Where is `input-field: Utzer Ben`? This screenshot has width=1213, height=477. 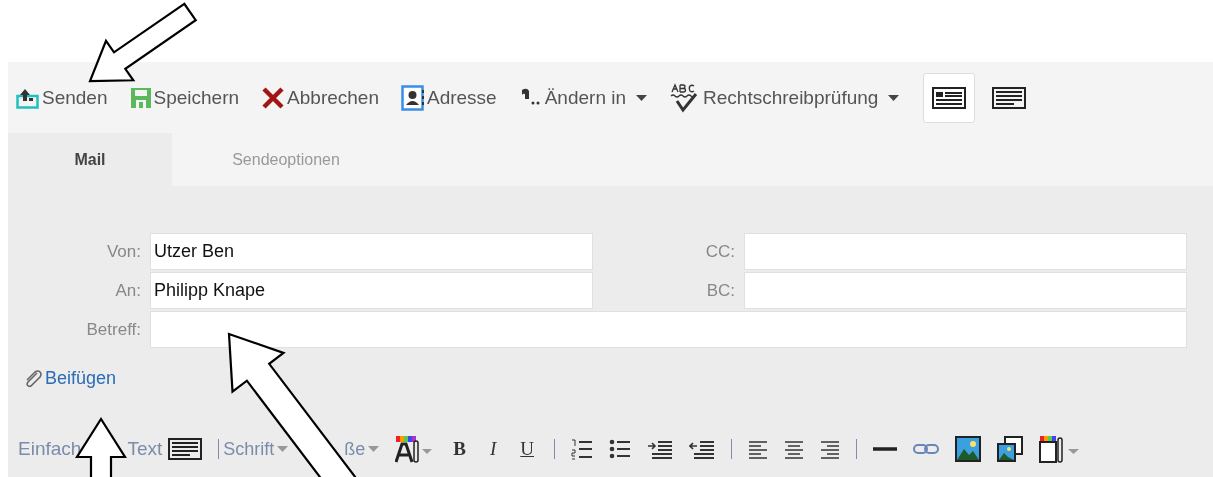 input-field: Utzer Ben is located at coordinates (371, 251).